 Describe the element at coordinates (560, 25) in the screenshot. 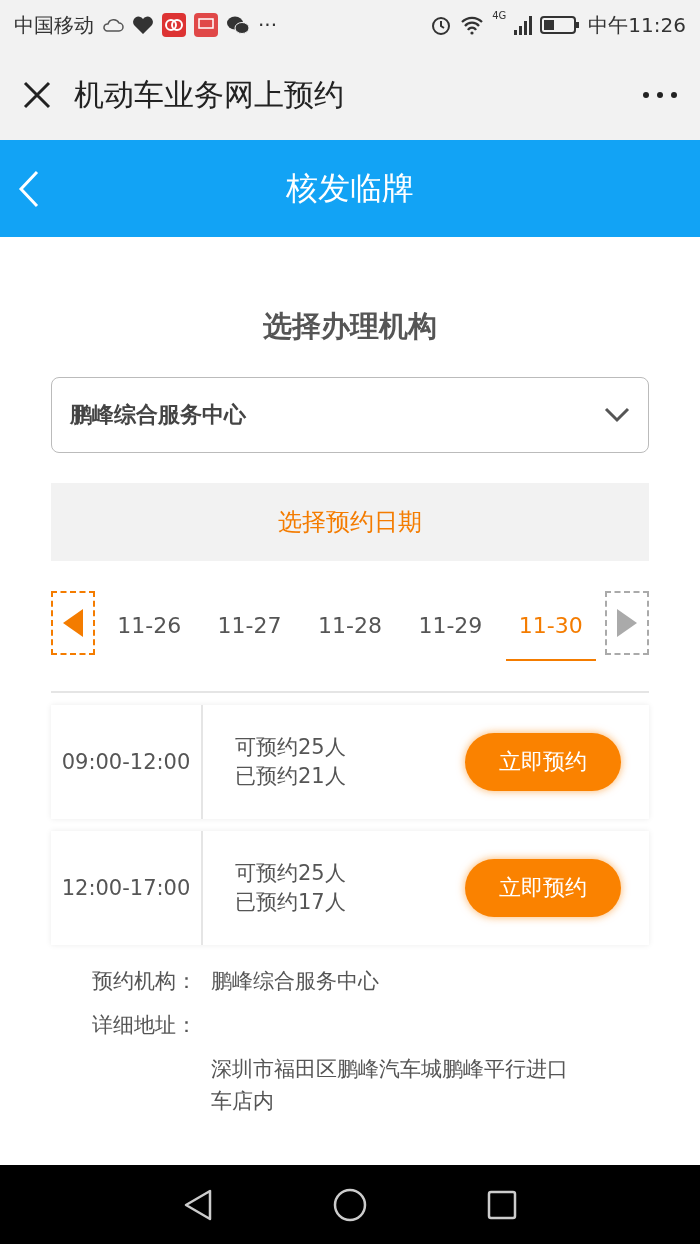

I see `battery-icon` at that location.